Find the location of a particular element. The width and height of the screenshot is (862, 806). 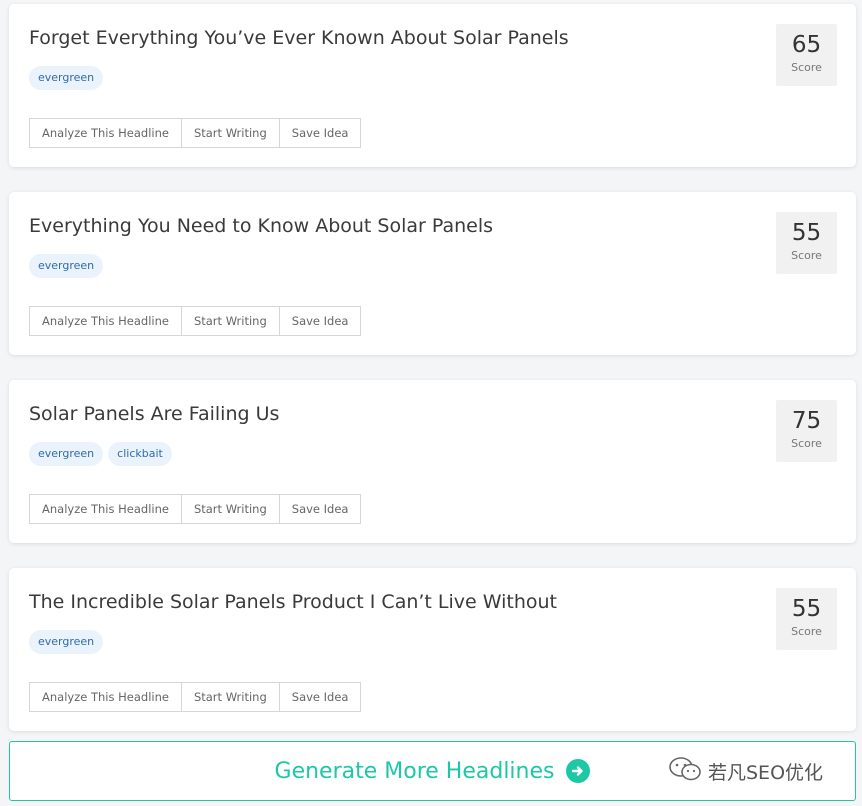

score-box: 65 Score is located at coordinates (806, 55).